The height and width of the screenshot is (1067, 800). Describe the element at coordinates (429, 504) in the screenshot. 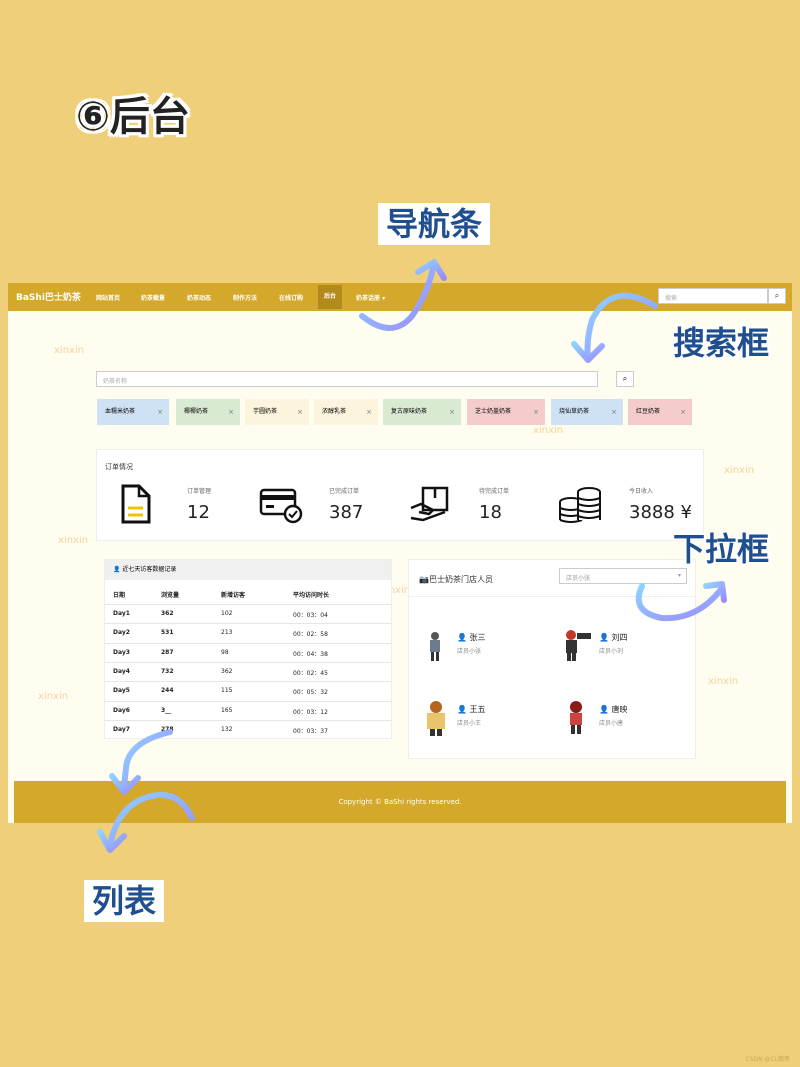

I see `delivery-box-icon` at that location.